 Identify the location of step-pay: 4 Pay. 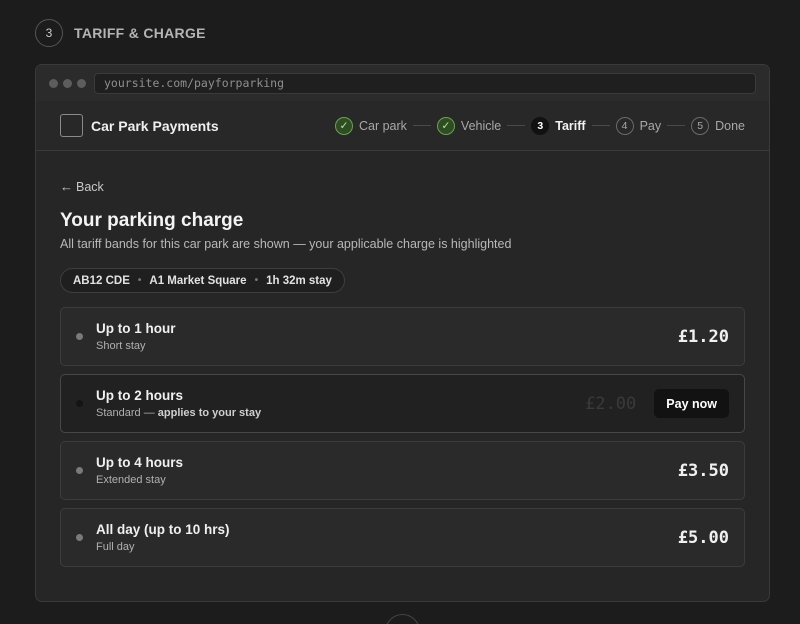
(638, 125).